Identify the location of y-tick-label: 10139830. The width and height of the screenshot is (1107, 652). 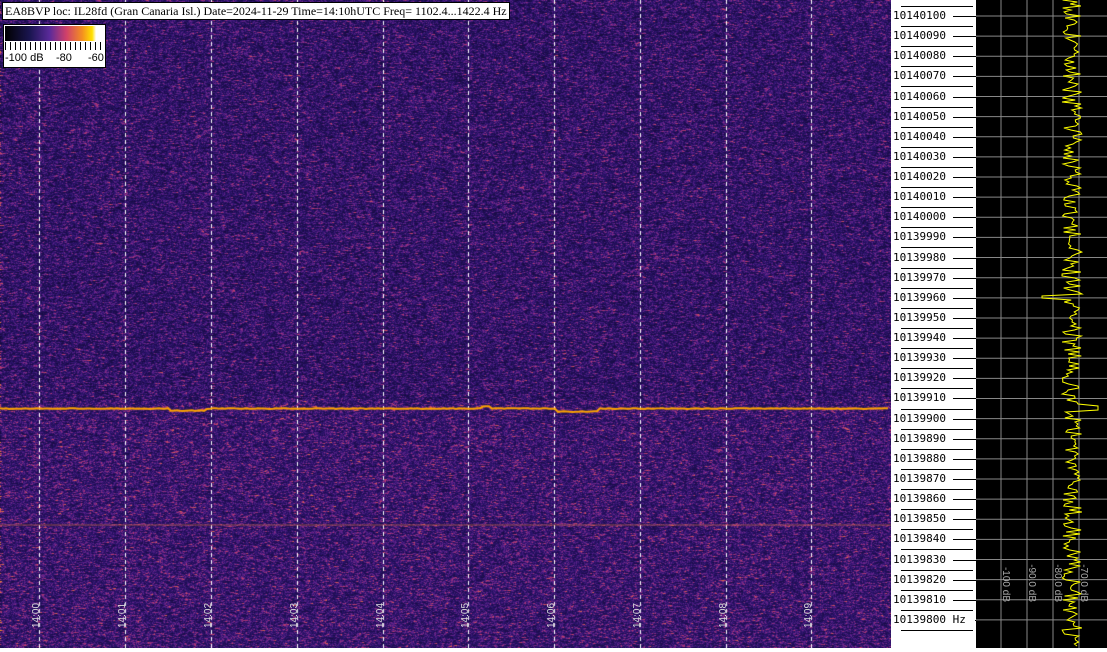
(919, 559).